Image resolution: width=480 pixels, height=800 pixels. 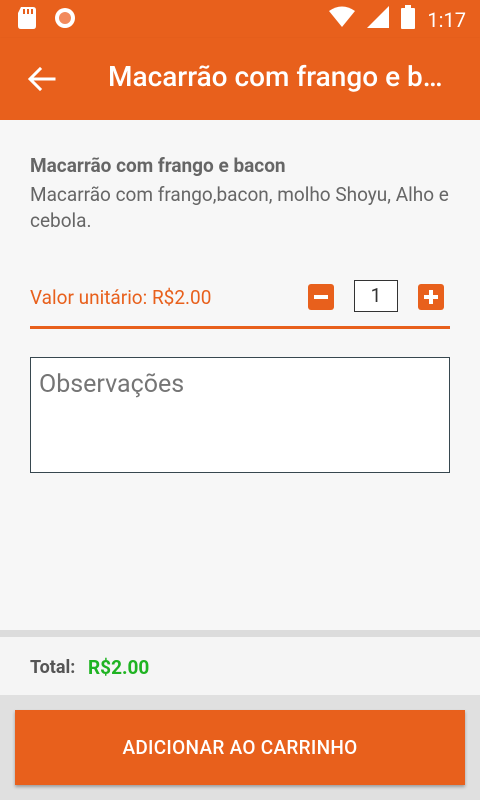 I want to click on increase-quantity-button, so click(x=431, y=297).